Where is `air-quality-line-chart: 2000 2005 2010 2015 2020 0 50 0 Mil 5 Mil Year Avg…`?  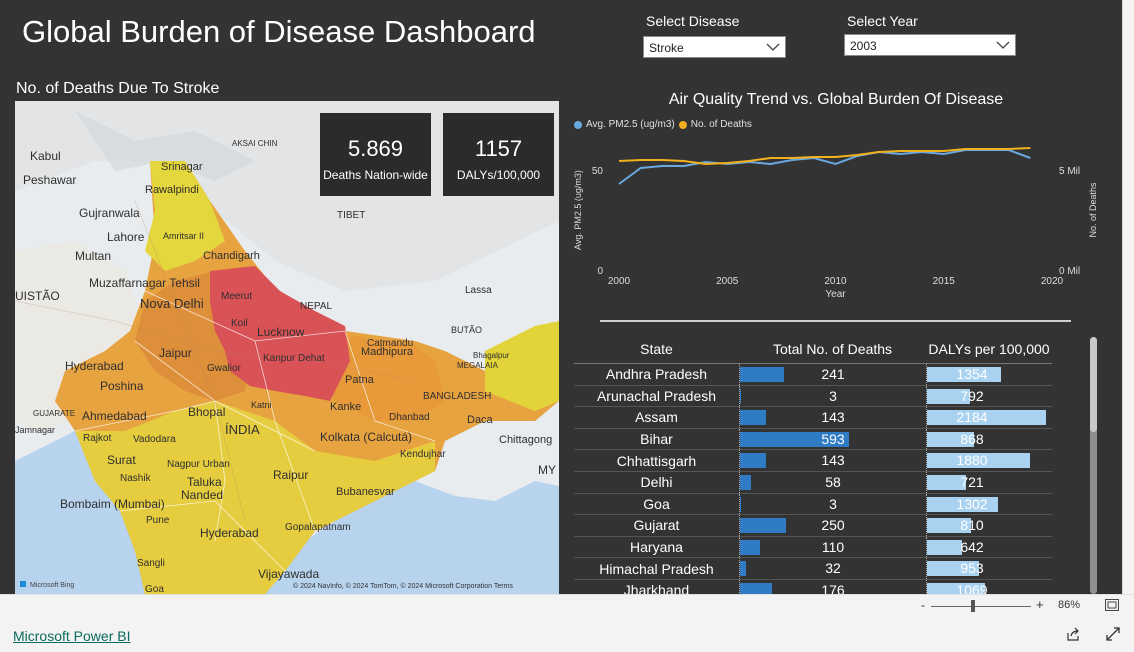
air-quality-line-chart: 2000 2005 2010 2015 2020 0 50 0 Mil 5 Mil Year Avg… is located at coordinates (840, 222).